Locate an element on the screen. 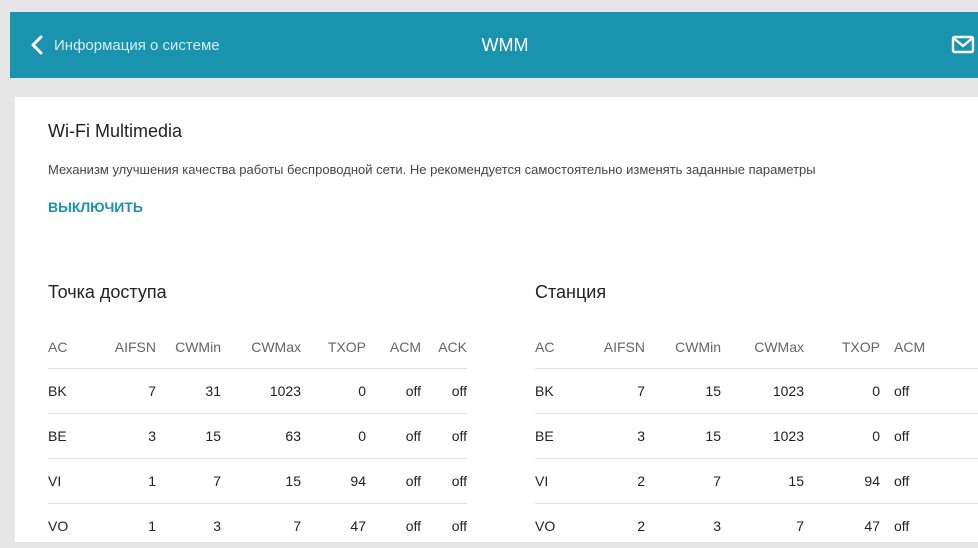 The height and width of the screenshot is (548, 978). page-title: WMM is located at coordinates (505, 45).